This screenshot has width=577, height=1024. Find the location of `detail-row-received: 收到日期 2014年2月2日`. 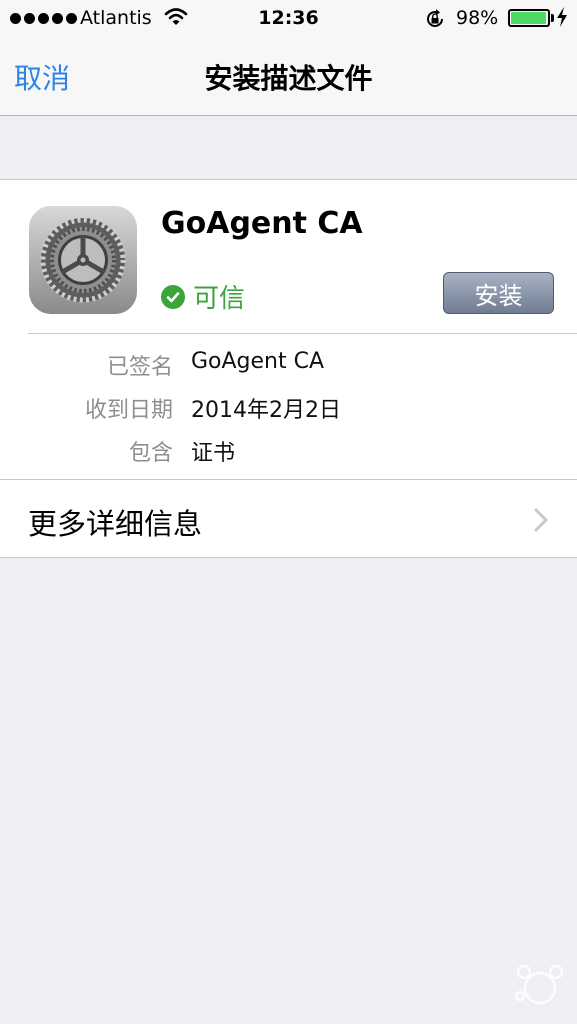

detail-row-received: 收到日期 2014年2月2日 is located at coordinates (288, 407).